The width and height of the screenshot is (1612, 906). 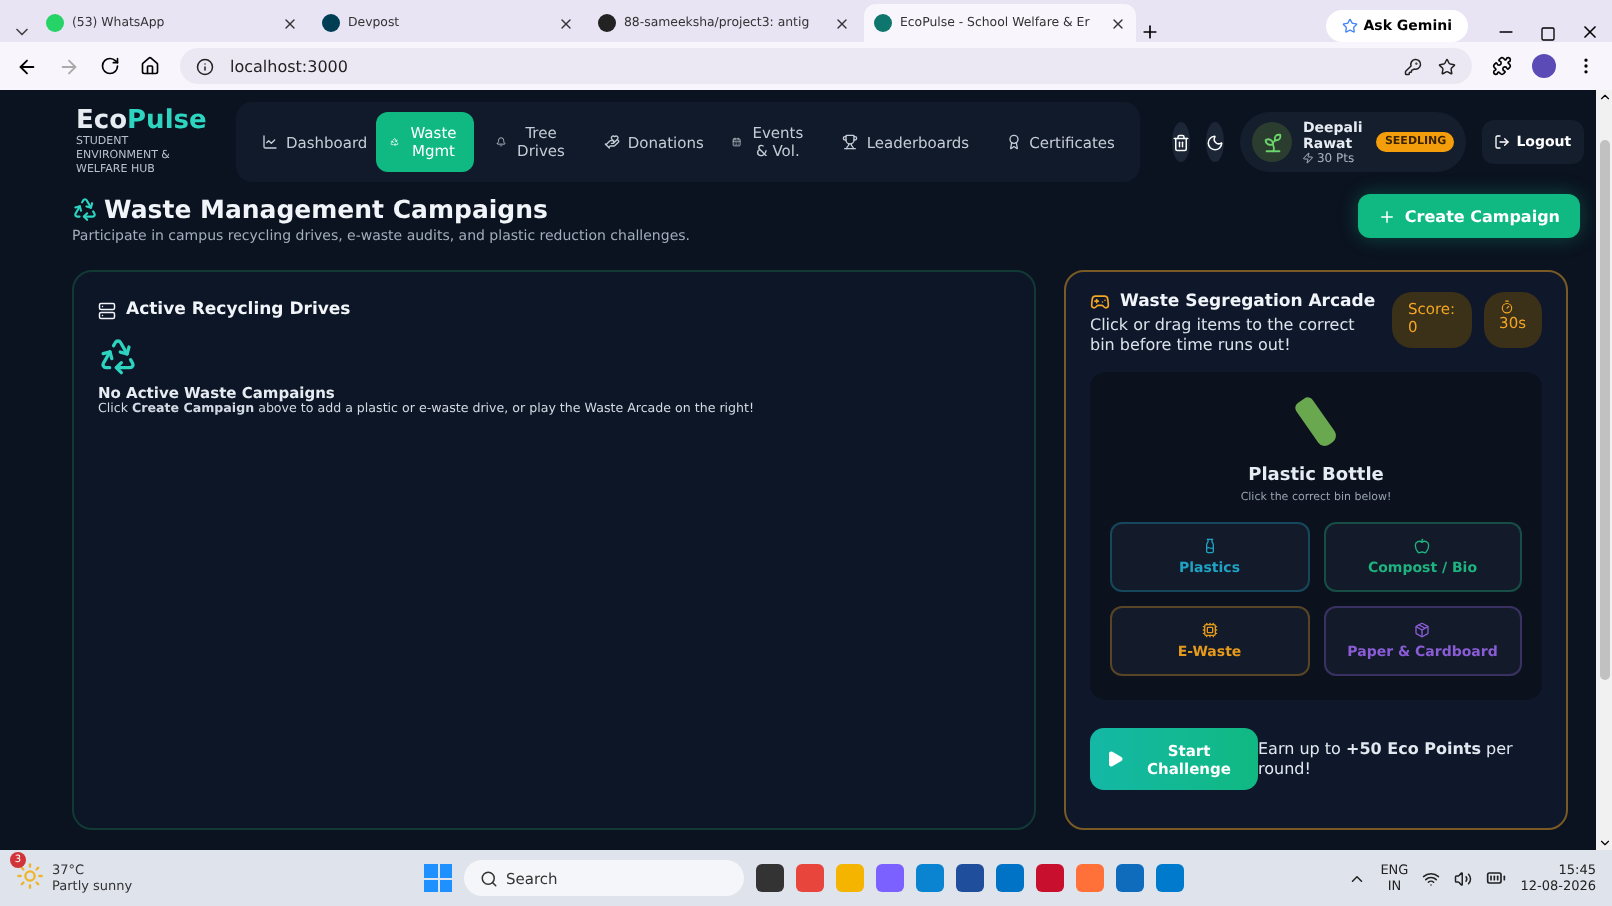 What do you see at coordinates (140, 121) in the screenshot?
I see `brand-name: EcoPulse` at bounding box center [140, 121].